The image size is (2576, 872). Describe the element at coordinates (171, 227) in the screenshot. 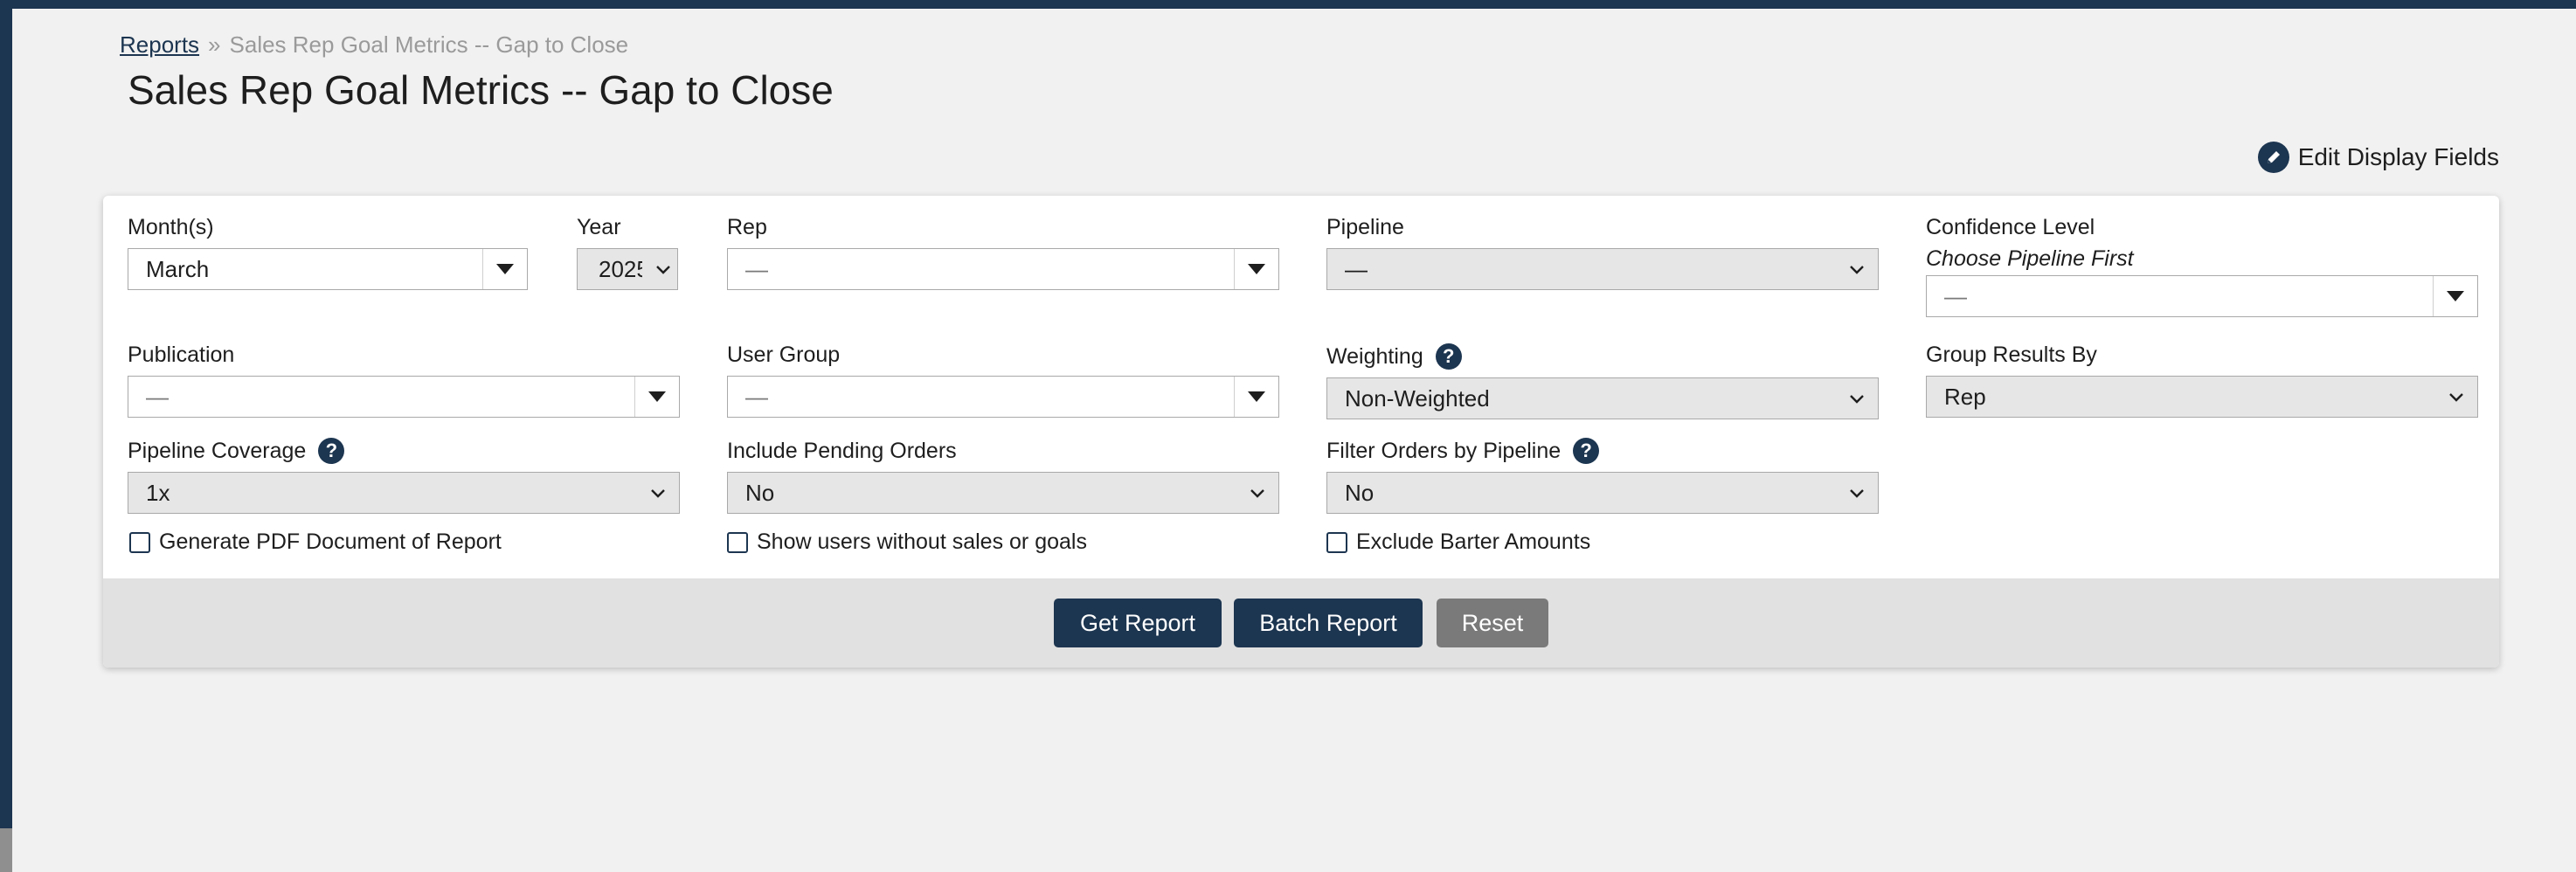

I see `months-label: Month(s)` at that location.